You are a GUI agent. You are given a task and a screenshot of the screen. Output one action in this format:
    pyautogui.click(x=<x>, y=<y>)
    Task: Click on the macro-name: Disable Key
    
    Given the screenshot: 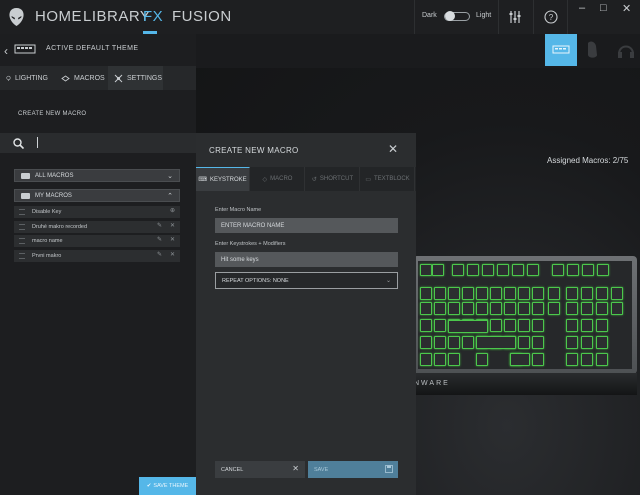 What is the action you would take?
    pyautogui.click(x=47, y=212)
    